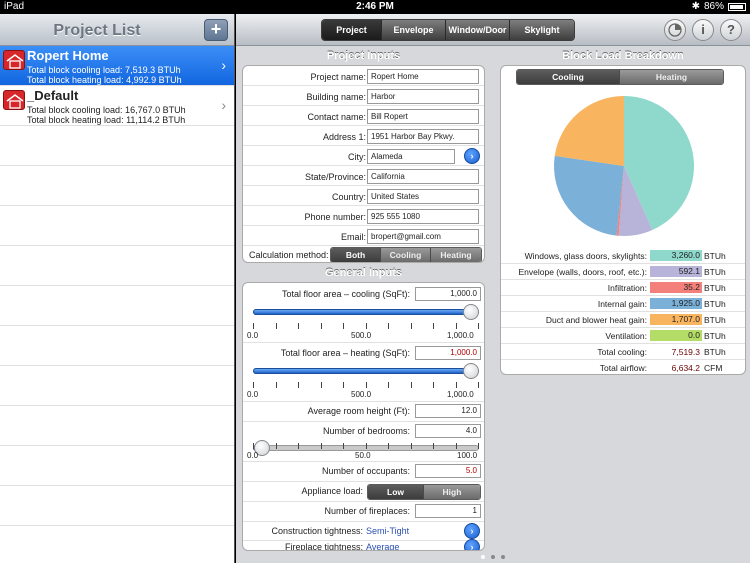 This screenshot has width=750, height=563. What do you see at coordinates (117, 30) in the screenshot?
I see `project-list-header: Project List +` at bounding box center [117, 30].